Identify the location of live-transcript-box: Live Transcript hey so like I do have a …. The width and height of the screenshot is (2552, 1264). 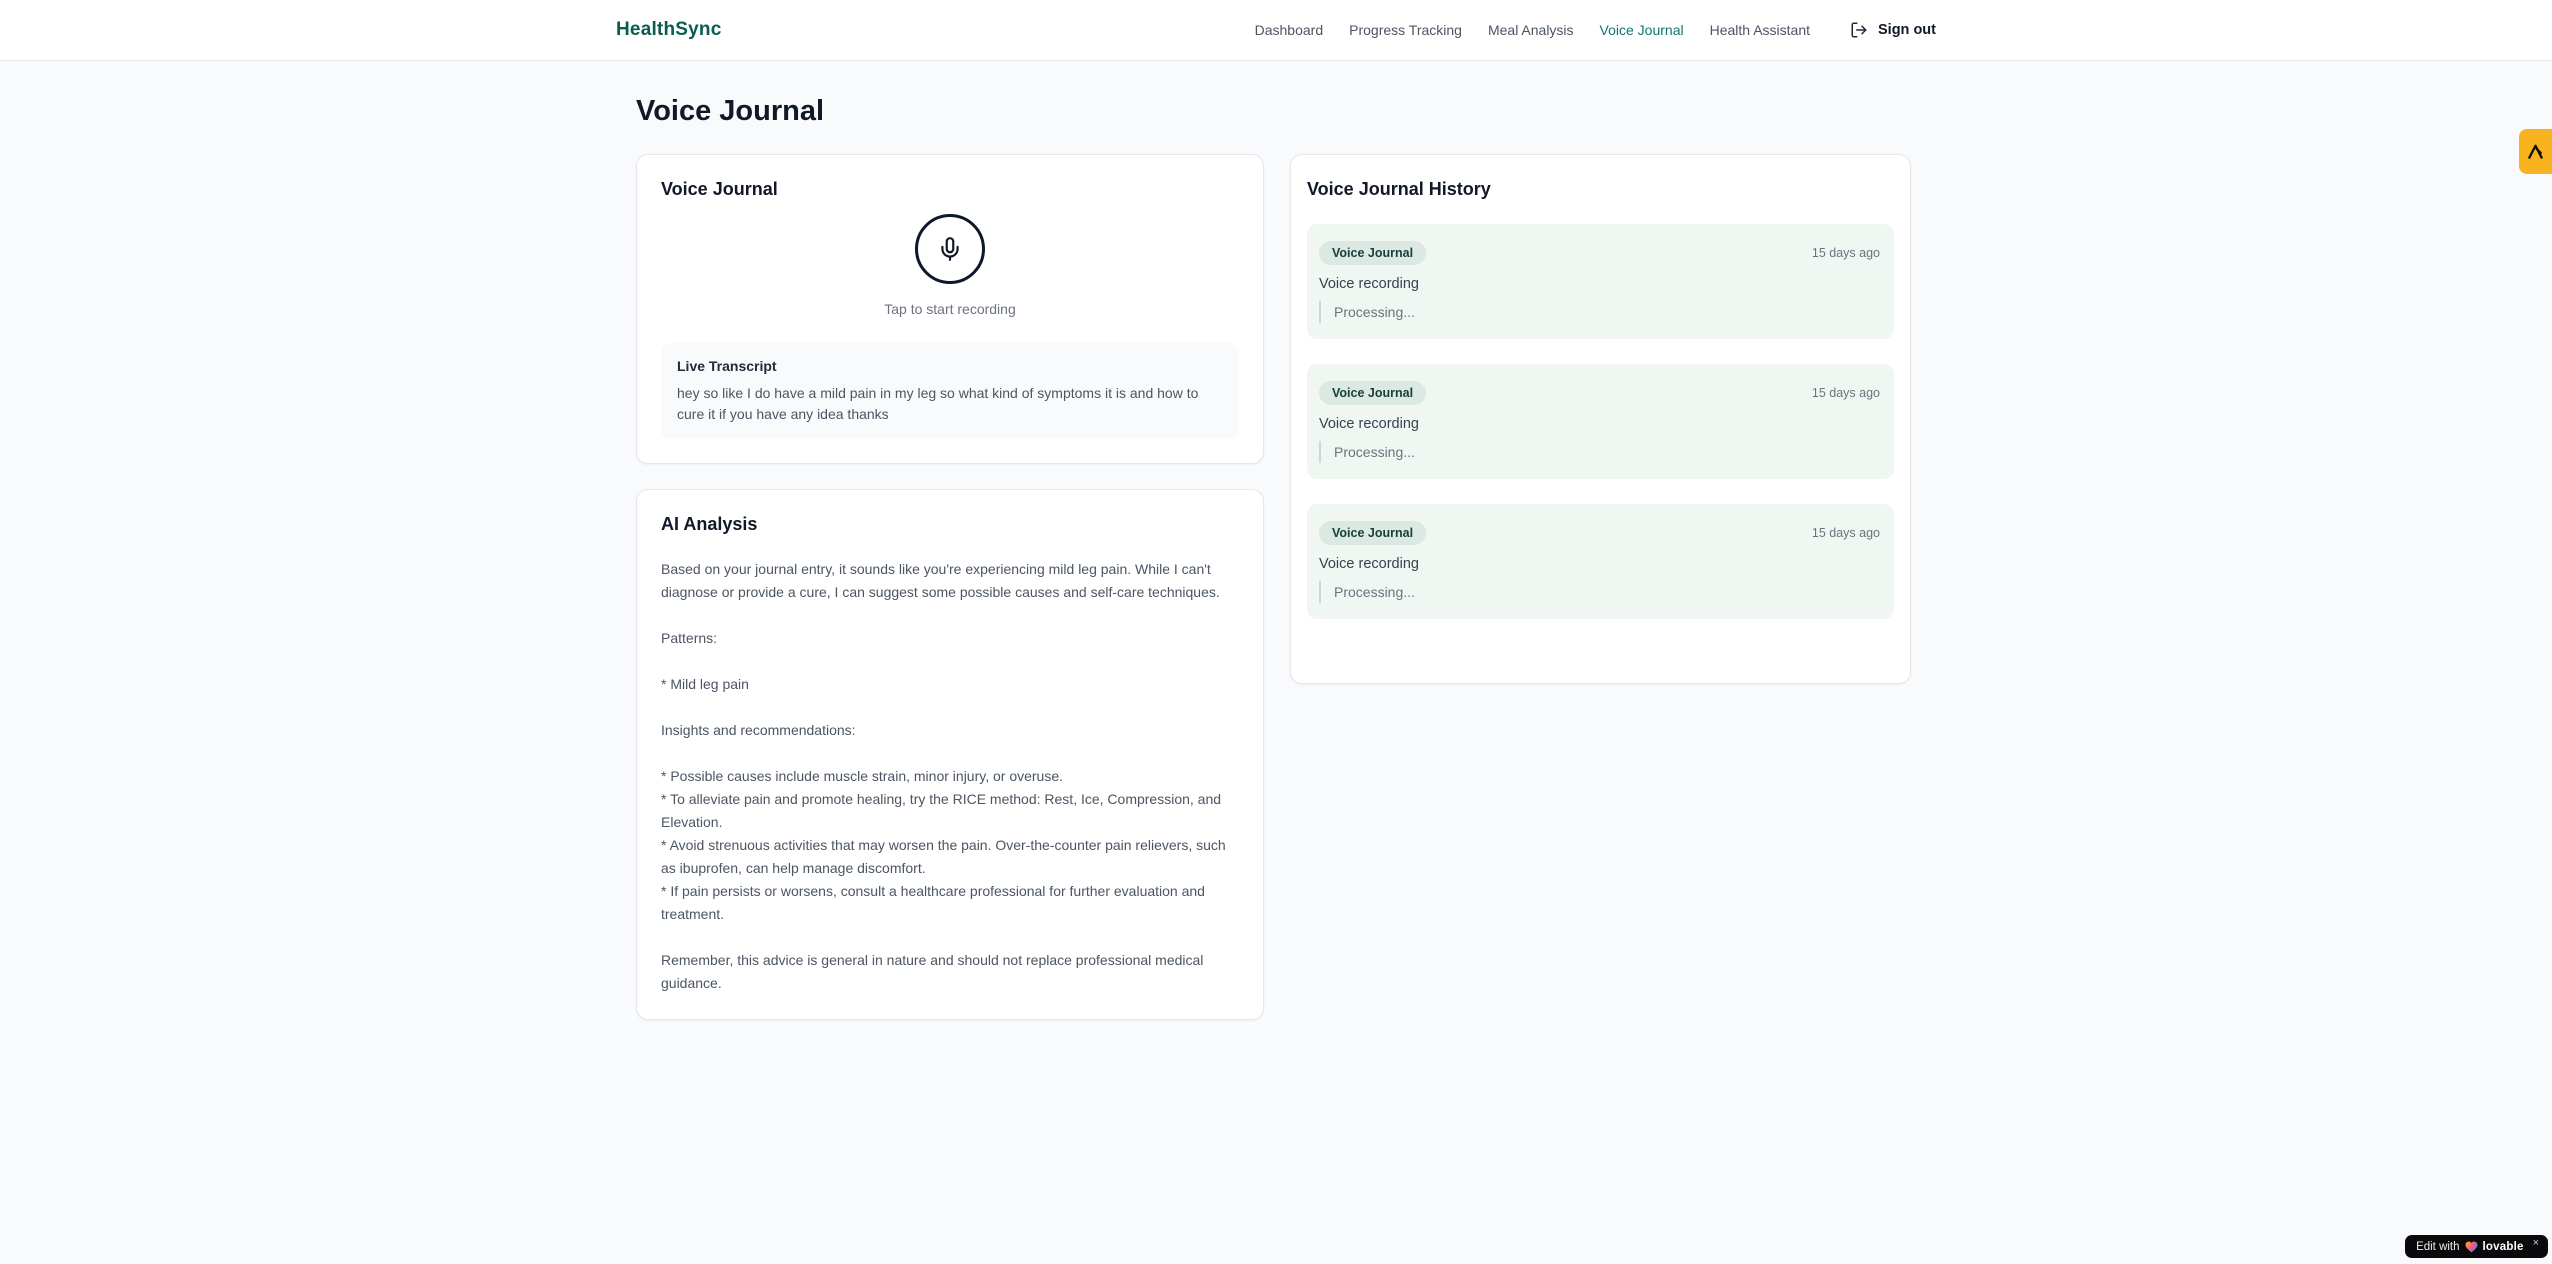
(950, 391).